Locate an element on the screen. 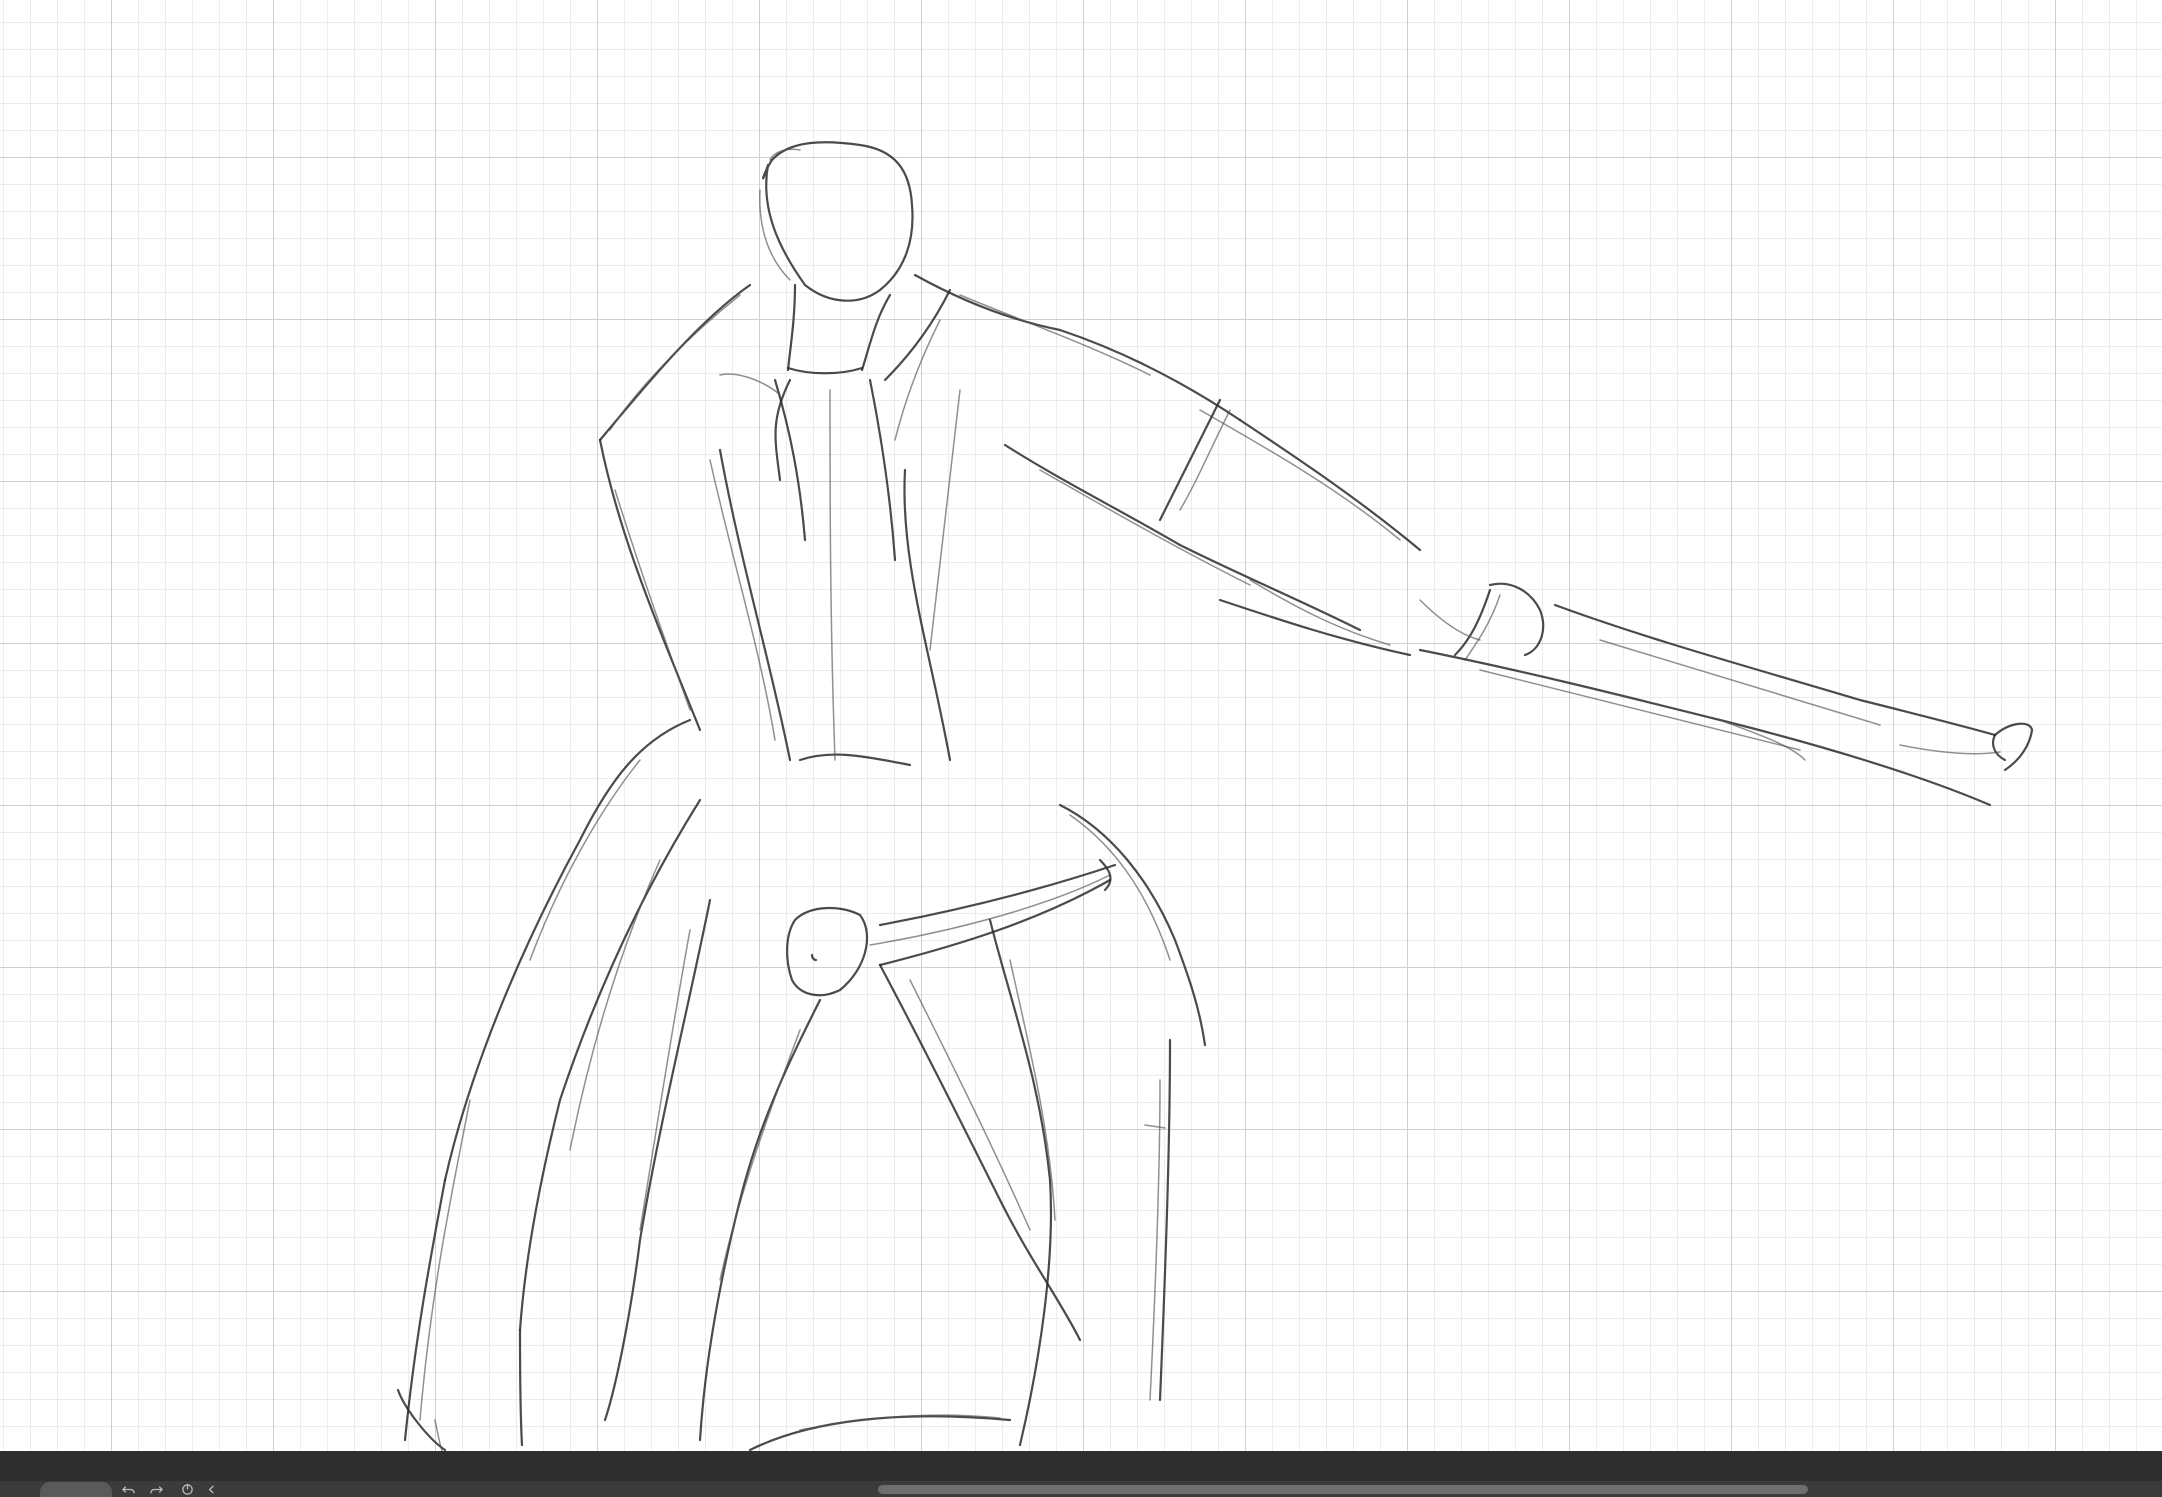 This screenshot has height=1497, width=2162. redo-icon is located at coordinates (156, 1489).